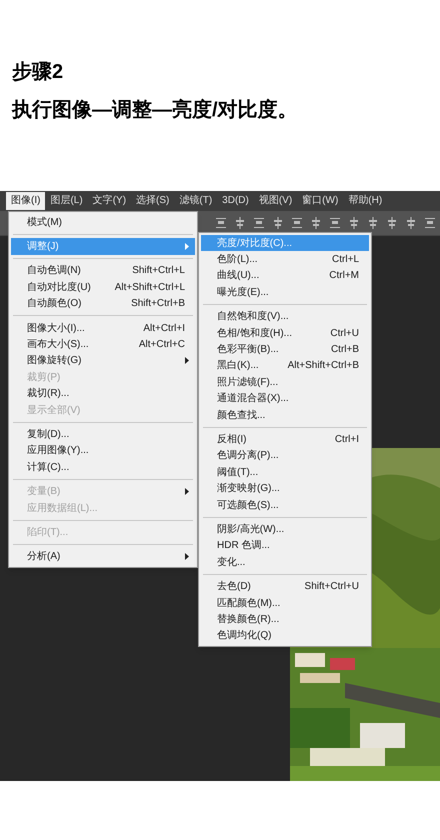 The width and height of the screenshot is (440, 840). I want to click on menu-bar-item: 3D(D), so click(235, 201).